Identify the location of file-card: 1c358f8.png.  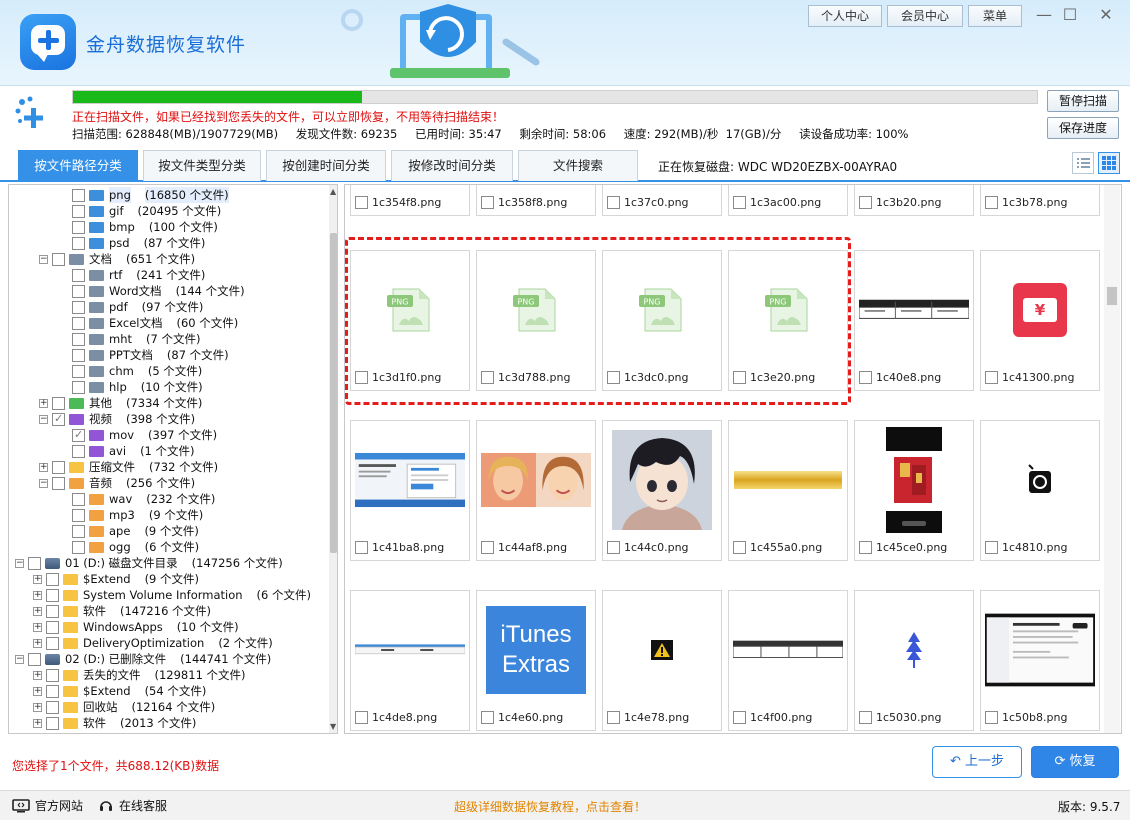
(536, 200).